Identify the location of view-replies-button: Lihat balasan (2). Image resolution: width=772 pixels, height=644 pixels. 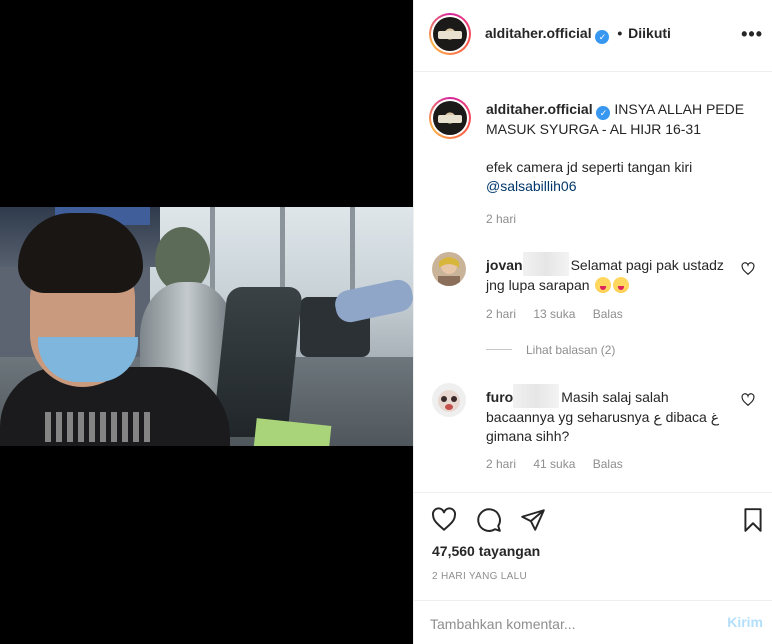
(550, 350).